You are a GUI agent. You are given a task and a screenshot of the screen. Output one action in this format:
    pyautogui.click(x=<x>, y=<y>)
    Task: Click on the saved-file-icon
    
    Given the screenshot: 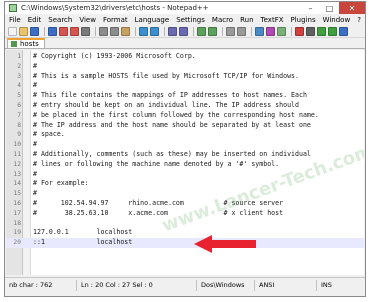 What is the action you would take?
    pyautogui.click(x=14, y=44)
    